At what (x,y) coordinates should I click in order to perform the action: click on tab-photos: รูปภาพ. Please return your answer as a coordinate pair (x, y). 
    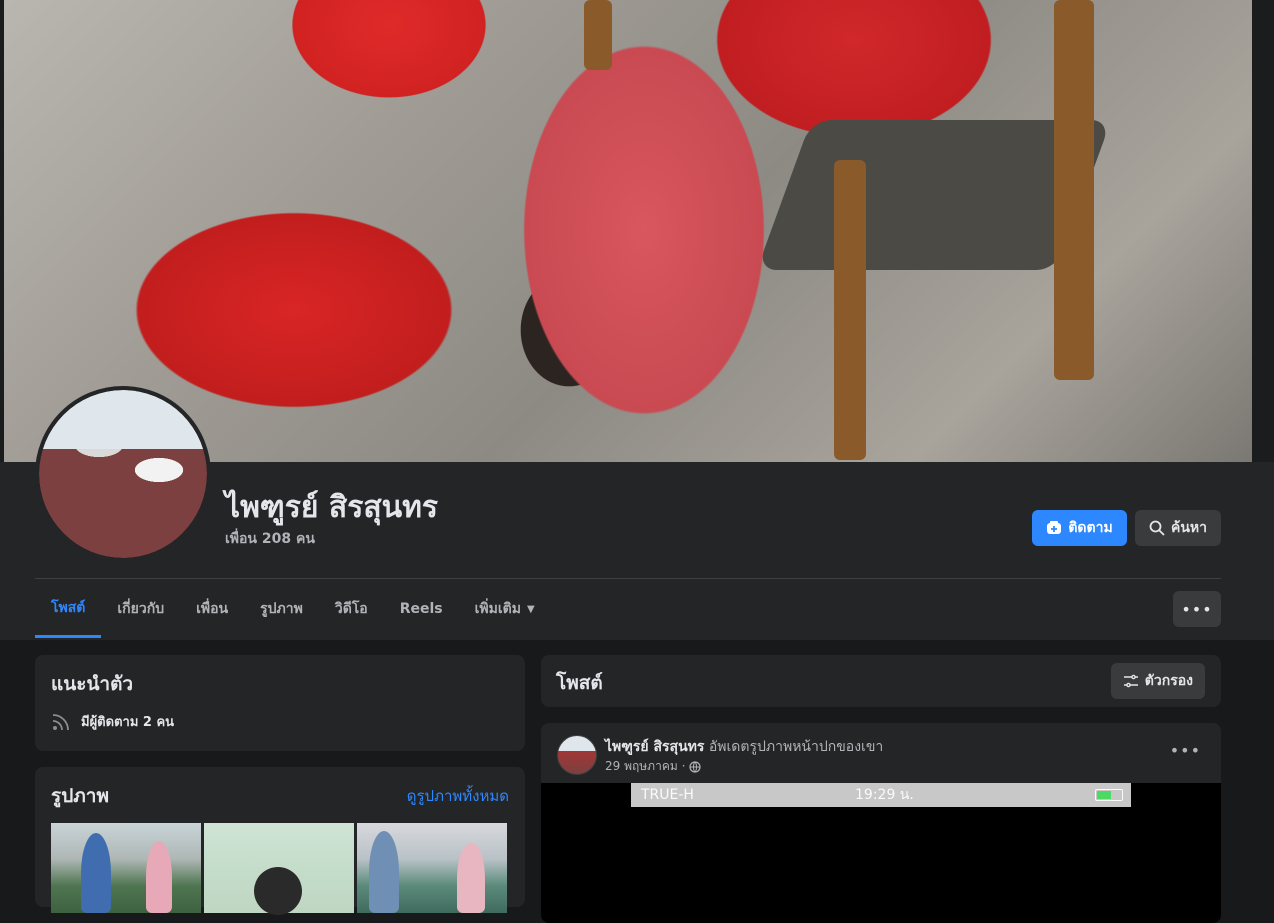
    Looking at the image, I should click on (281, 609).